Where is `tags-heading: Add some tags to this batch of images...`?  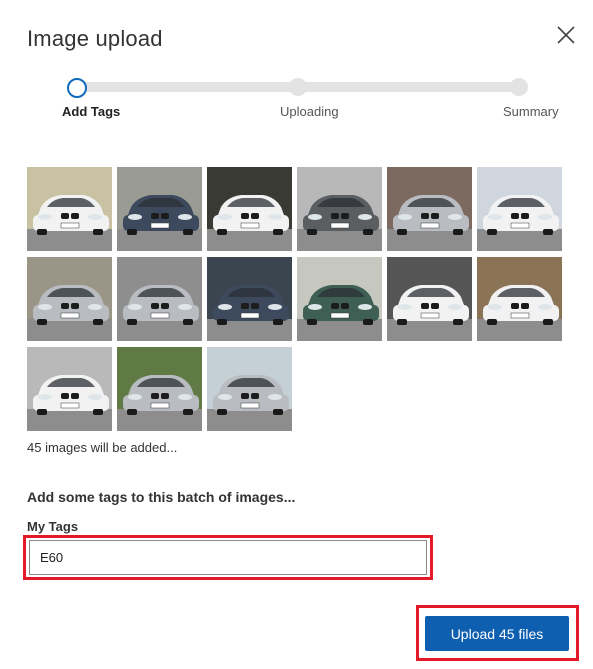 tags-heading: Add some tags to this batch of images... is located at coordinates (161, 497).